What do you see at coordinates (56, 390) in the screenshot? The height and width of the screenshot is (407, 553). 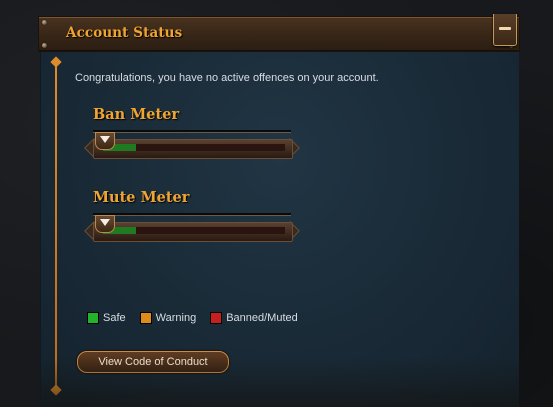 I see `diamond-icon` at bounding box center [56, 390].